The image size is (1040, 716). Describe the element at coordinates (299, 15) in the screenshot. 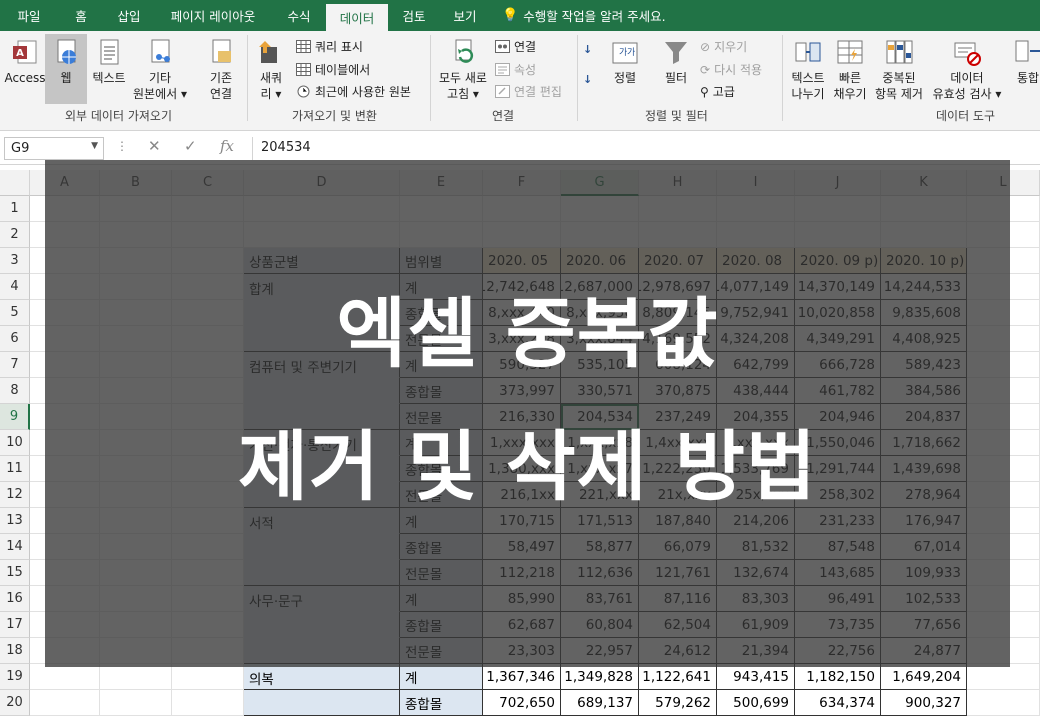

I see `tab-formulas: 수식` at that location.